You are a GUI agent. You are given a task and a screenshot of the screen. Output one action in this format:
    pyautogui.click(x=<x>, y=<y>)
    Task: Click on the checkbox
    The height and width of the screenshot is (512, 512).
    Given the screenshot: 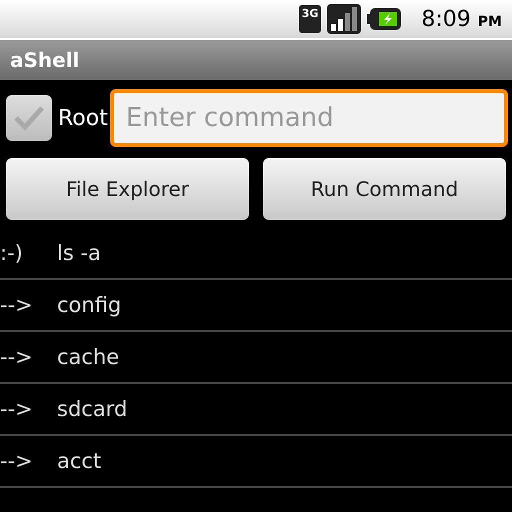 What is the action you would take?
    pyautogui.click(x=29, y=118)
    